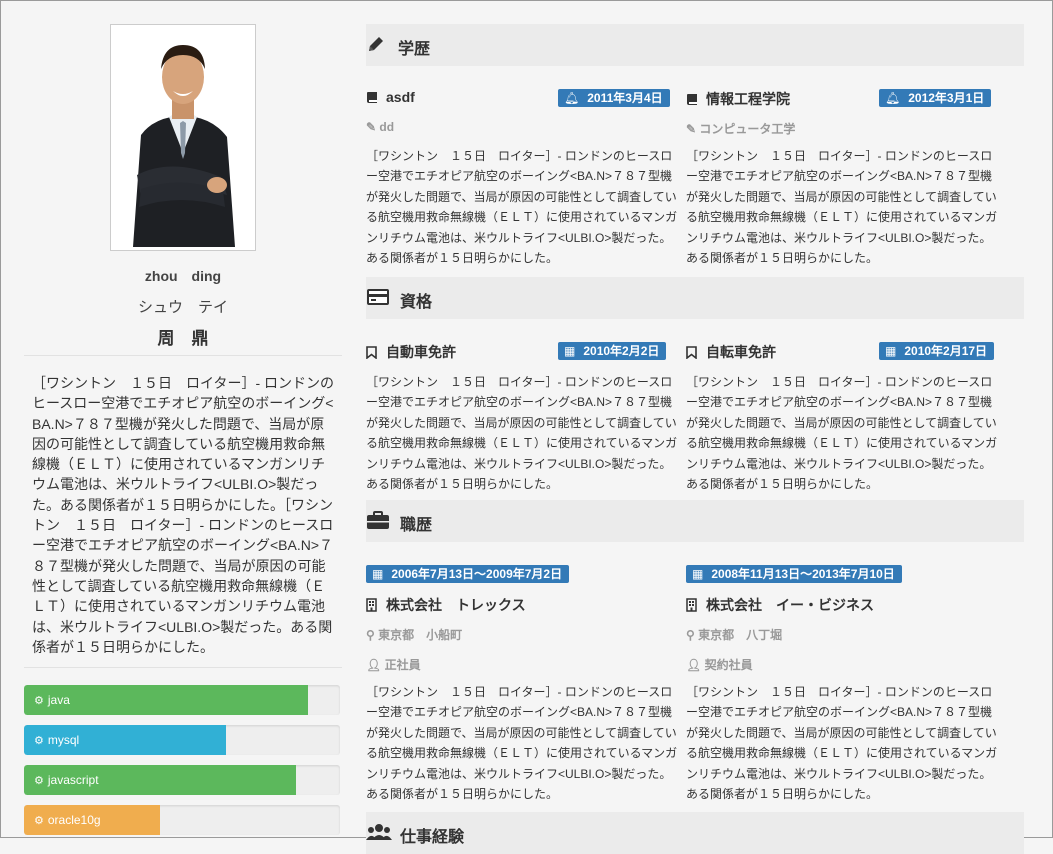  What do you see at coordinates (160, 780) in the screenshot?
I see `skill-fill: ⚙ javascript` at bounding box center [160, 780].